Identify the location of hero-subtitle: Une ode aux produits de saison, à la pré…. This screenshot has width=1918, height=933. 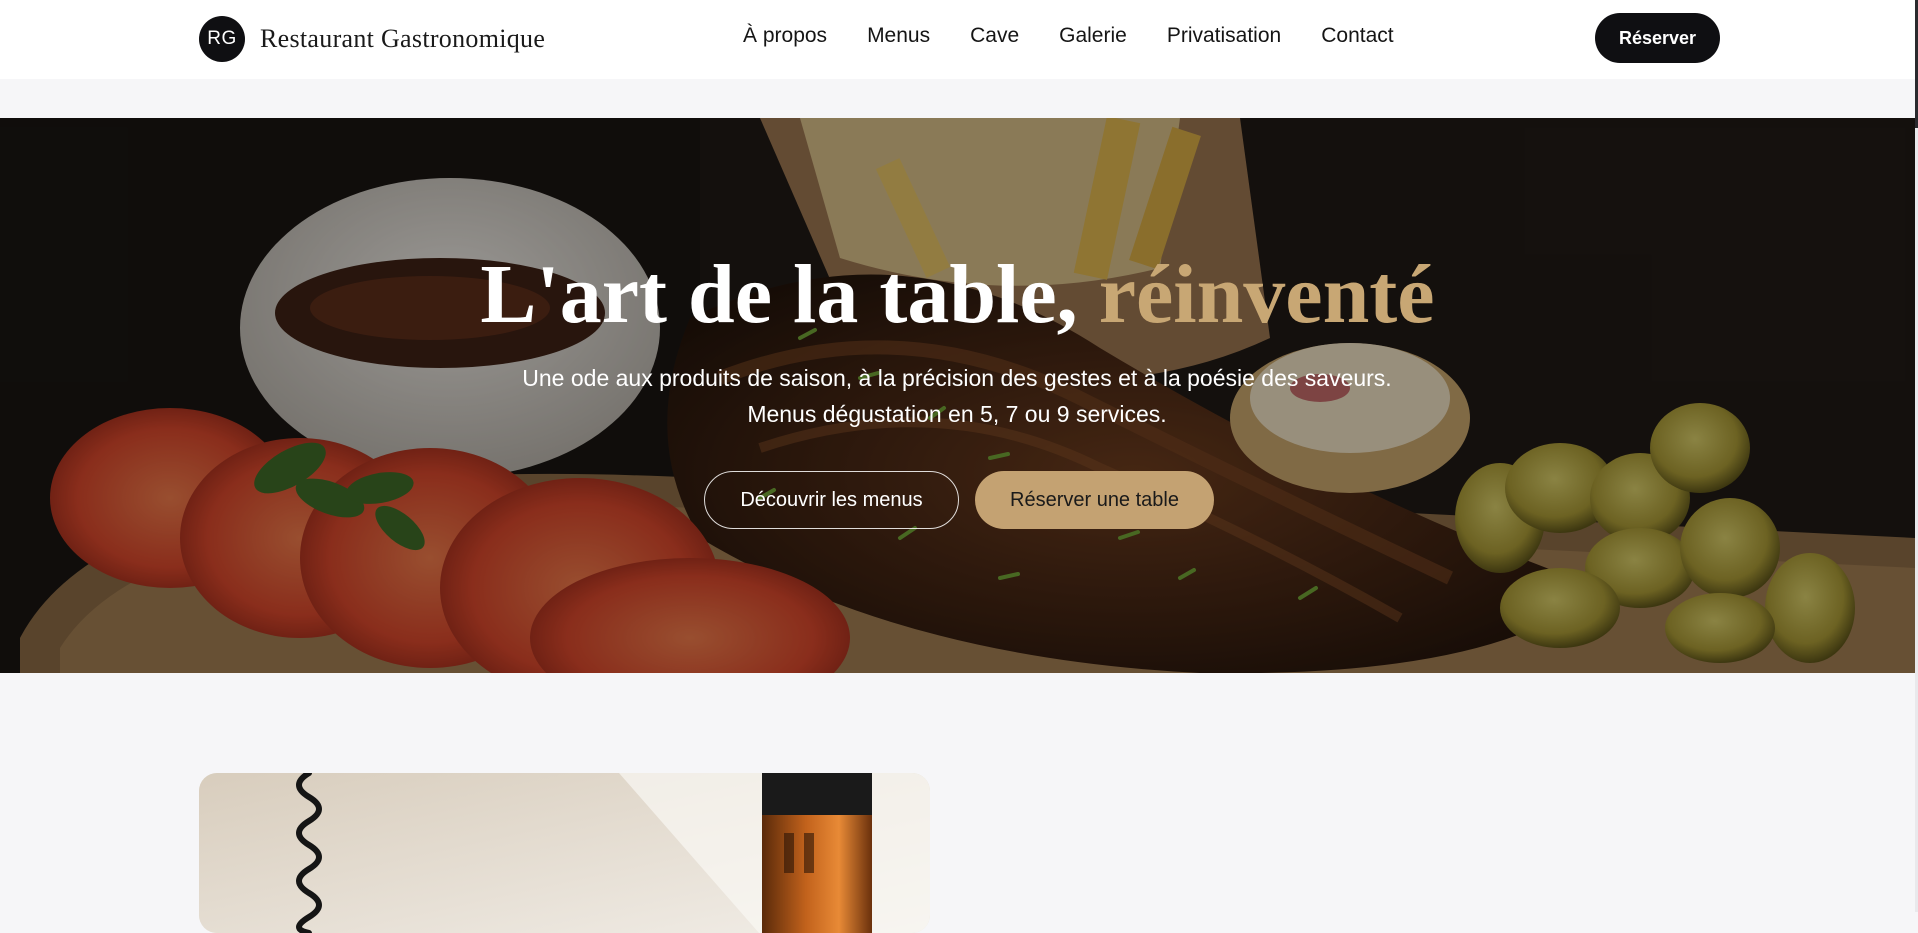
(957, 396).